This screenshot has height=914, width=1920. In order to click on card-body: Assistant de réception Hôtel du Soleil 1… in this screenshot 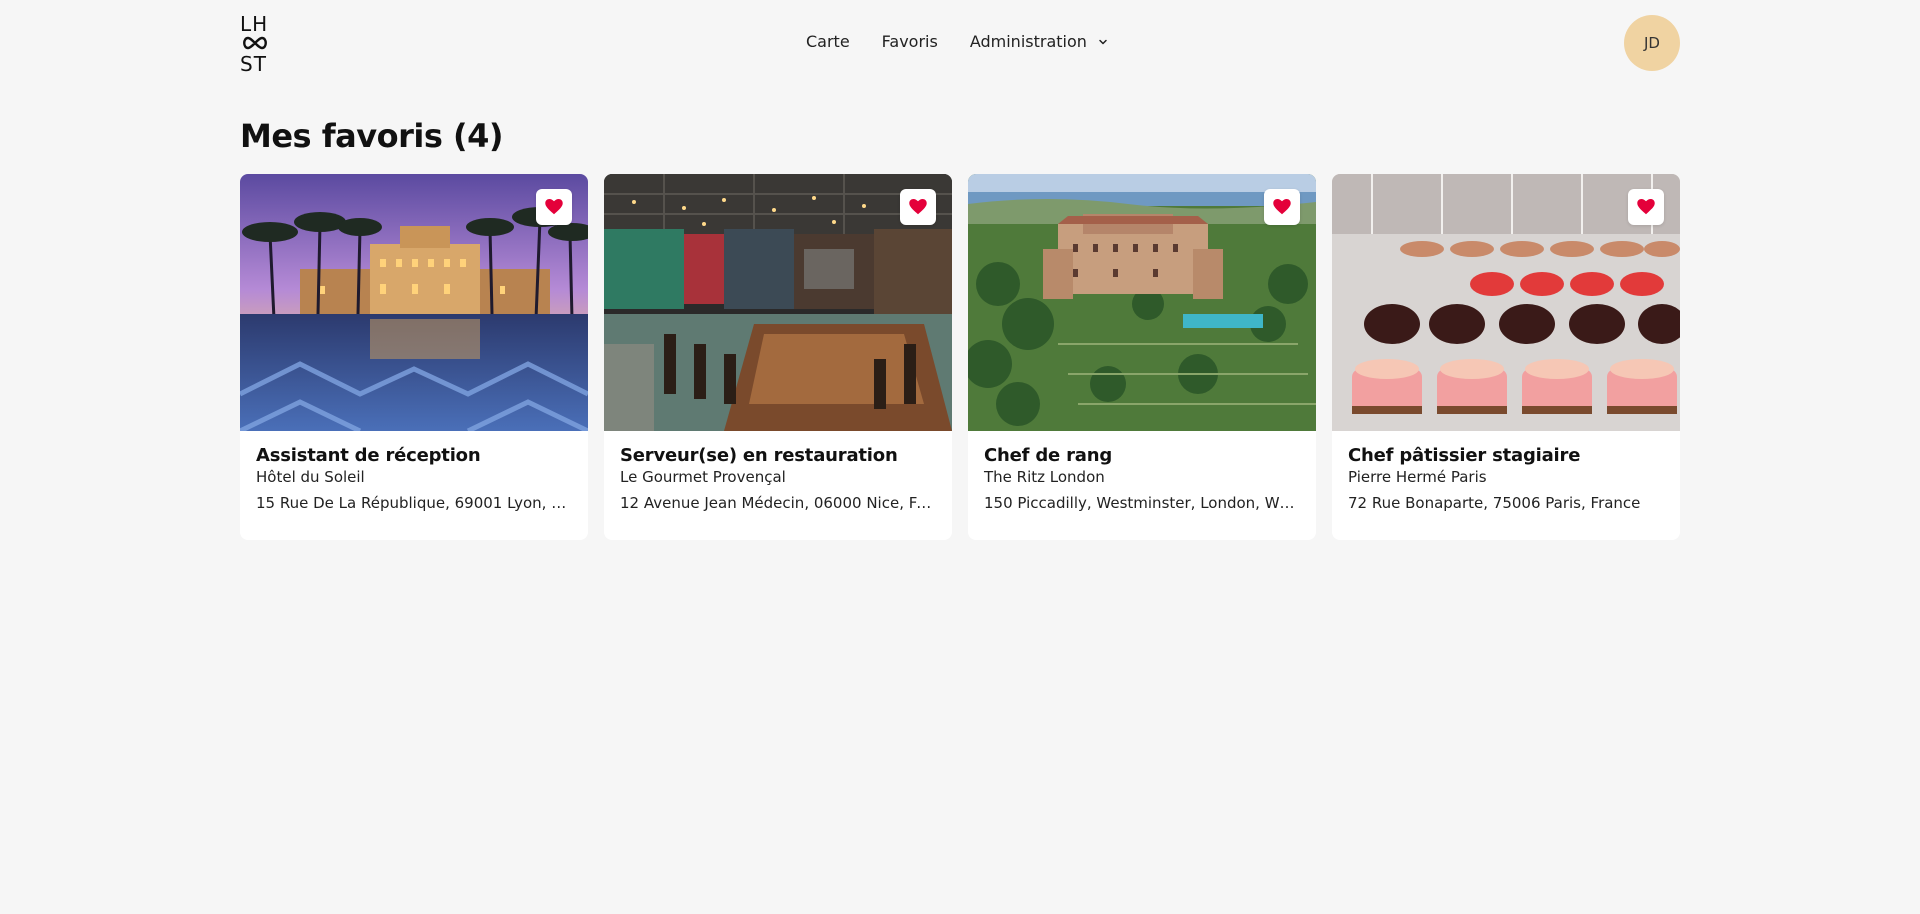, I will do `click(414, 472)`.